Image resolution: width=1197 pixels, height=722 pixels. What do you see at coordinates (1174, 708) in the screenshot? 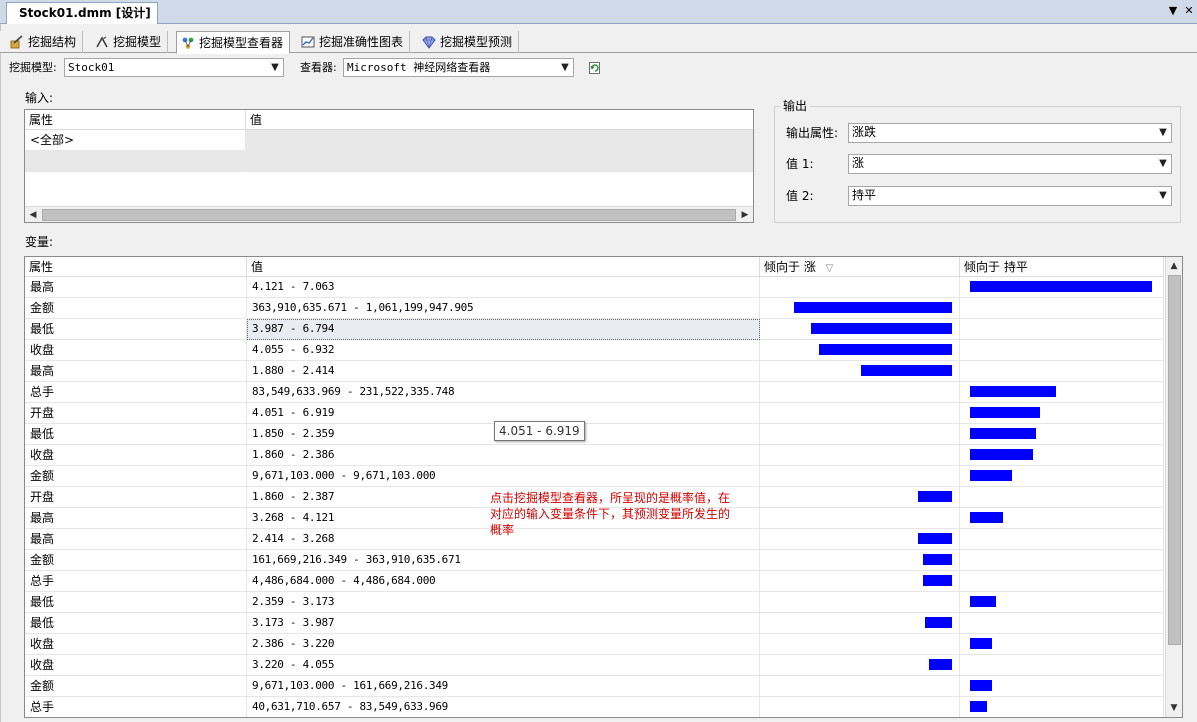
I see `scroll-down-icon: ▼` at bounding box center [1174, 708].